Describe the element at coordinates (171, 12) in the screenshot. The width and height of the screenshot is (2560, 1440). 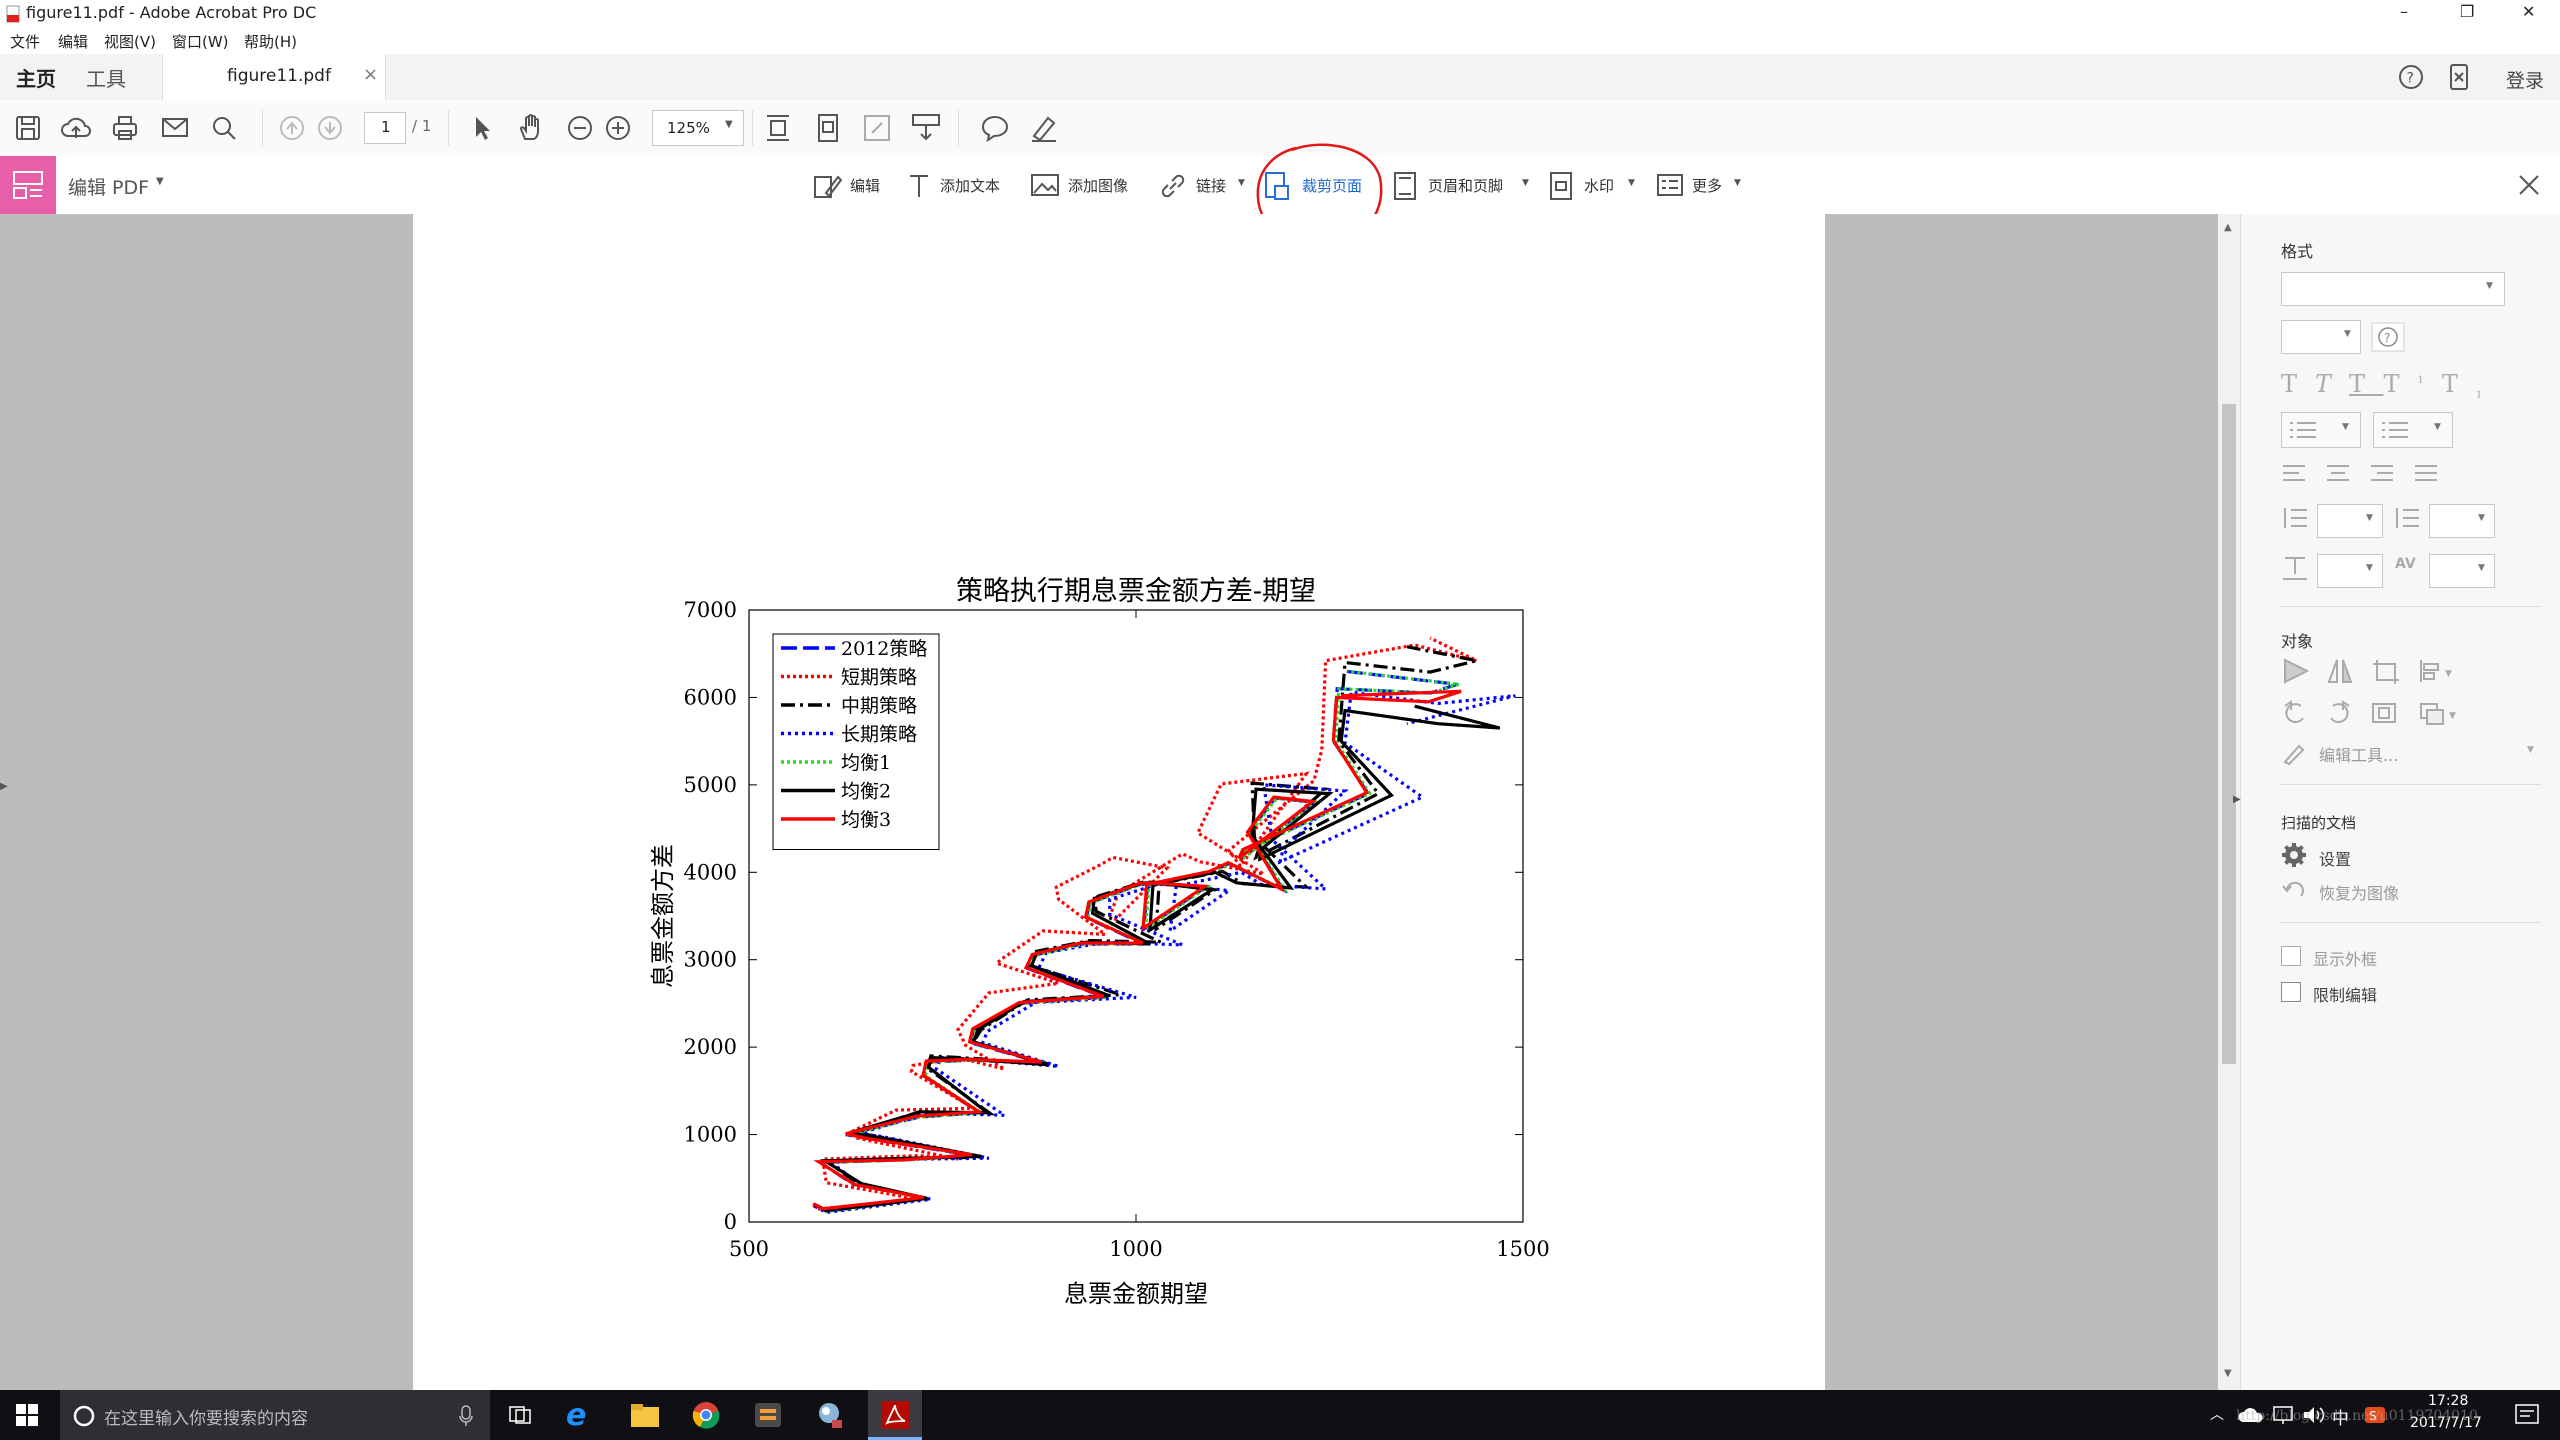
I see `window-title: figure11.pdf - Adobe Acrobat Pro DC` at that location.